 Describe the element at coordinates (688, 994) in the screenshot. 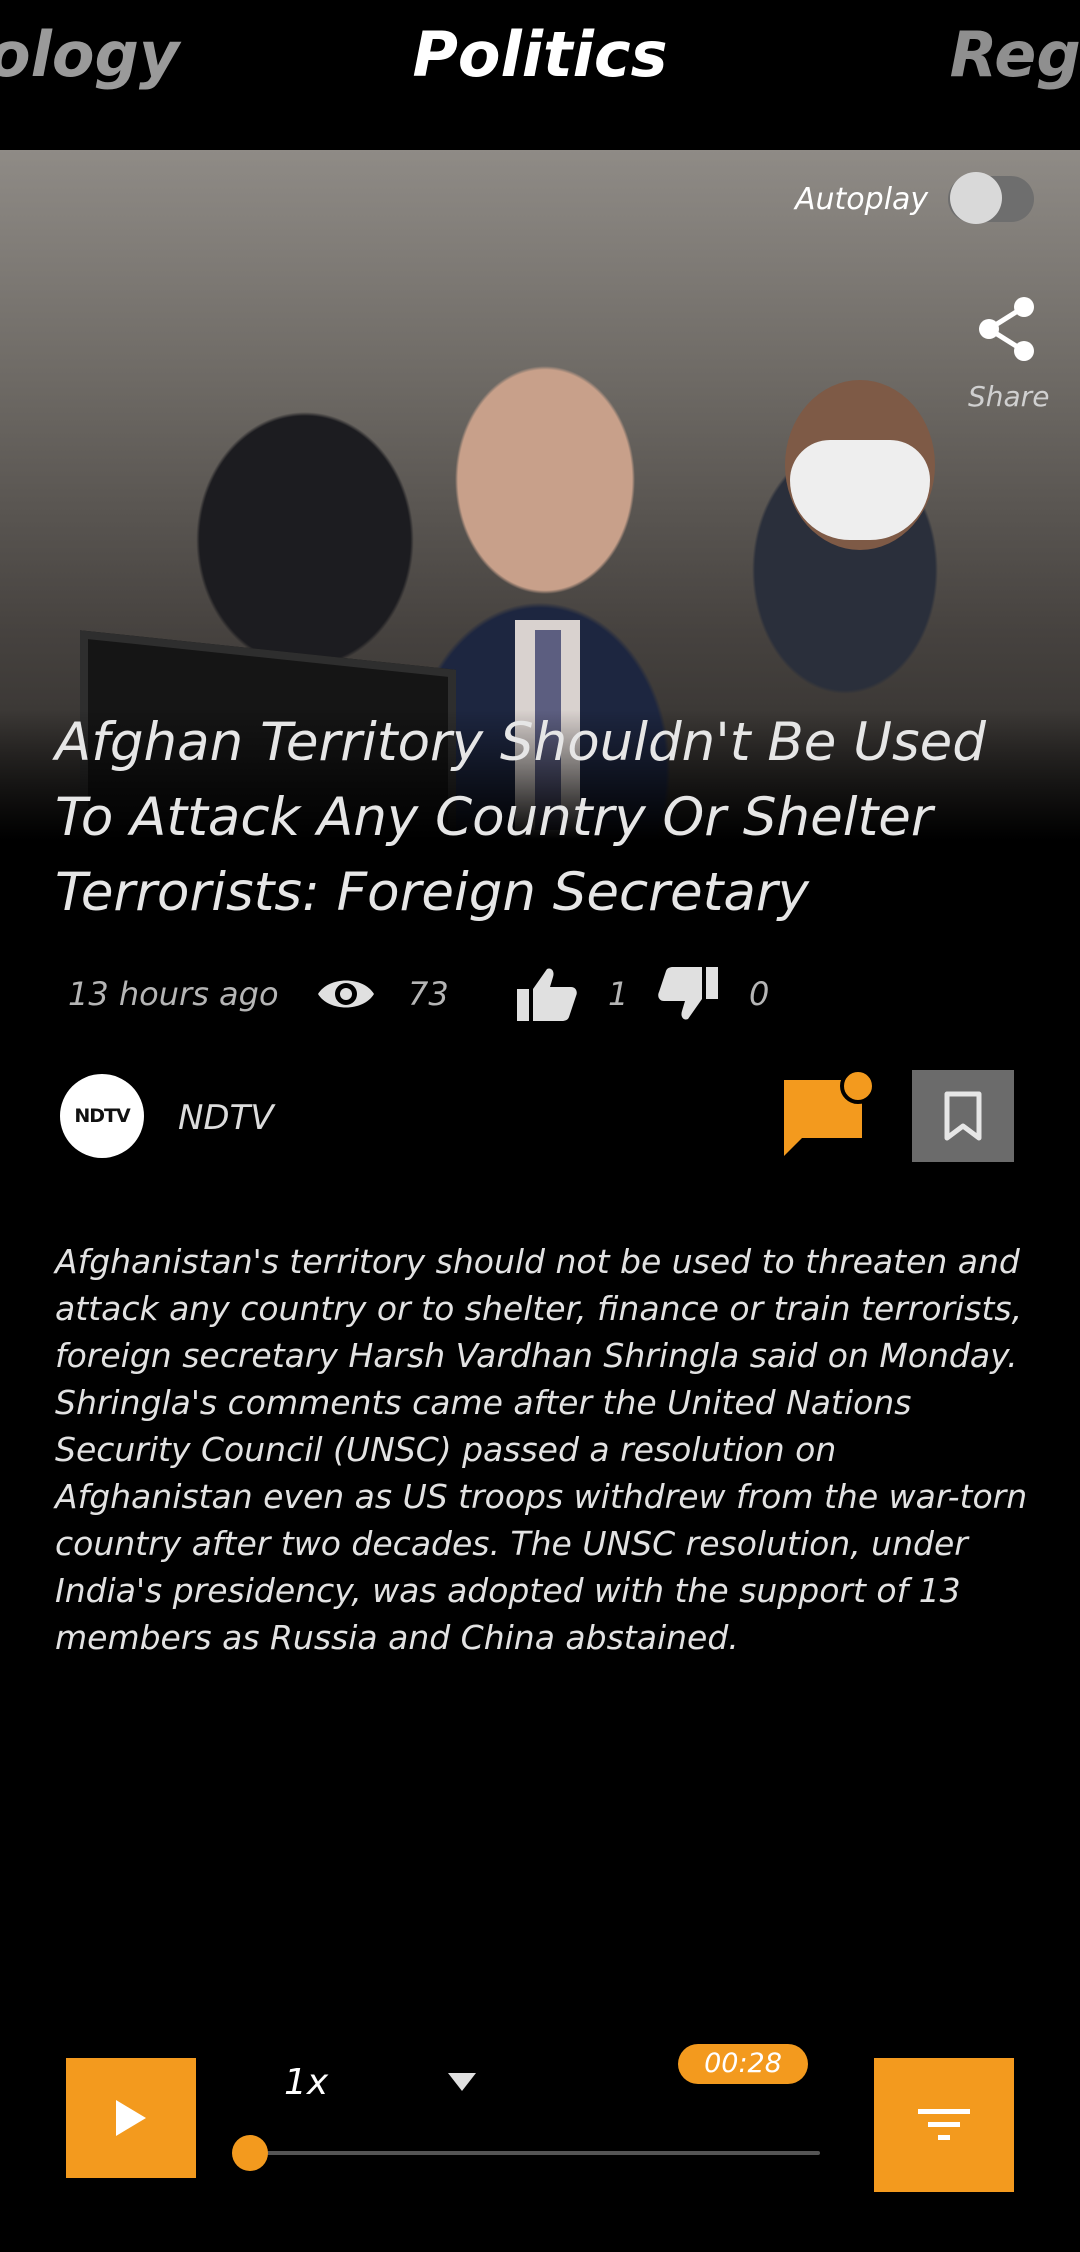

I see `thumbs-down-icon` at that location.